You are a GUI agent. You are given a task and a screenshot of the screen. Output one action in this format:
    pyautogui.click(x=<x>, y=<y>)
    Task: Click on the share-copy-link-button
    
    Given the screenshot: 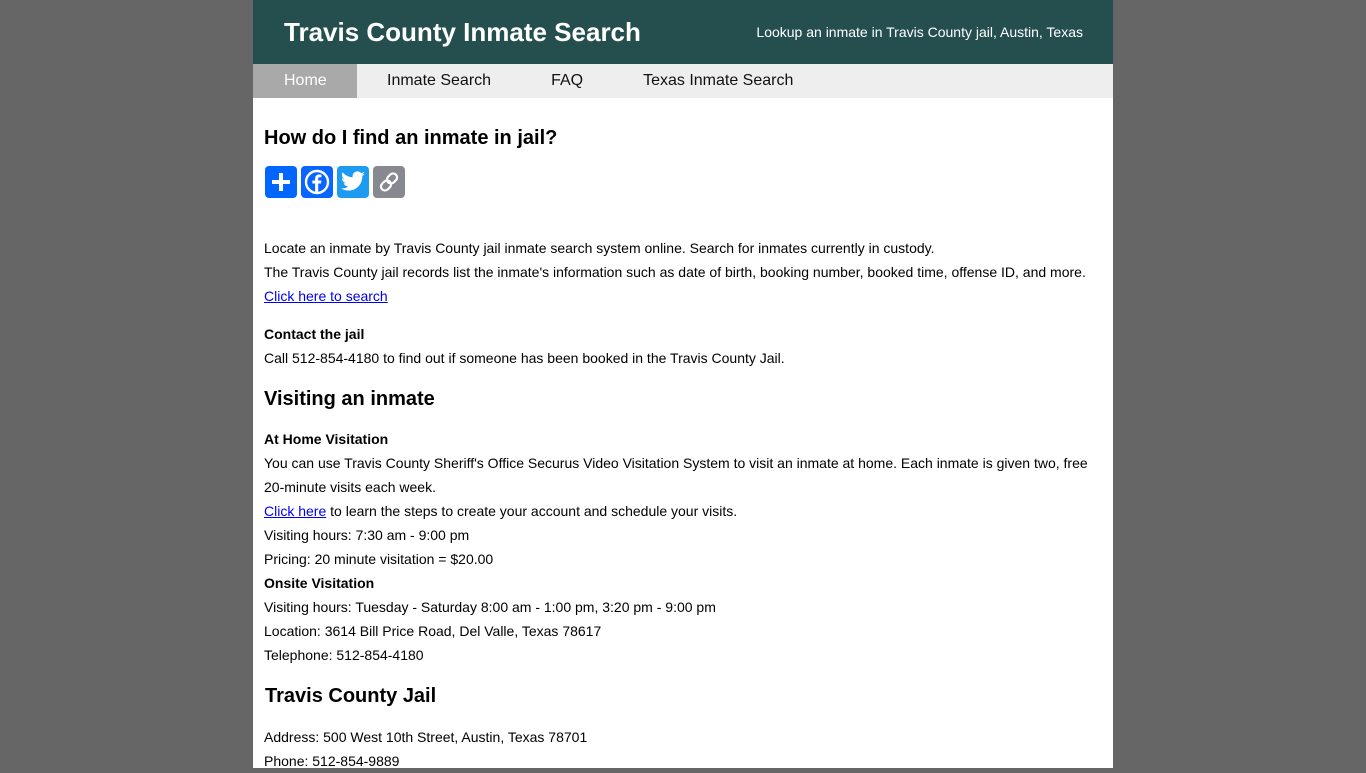 What is the action you would take?
    pyautogui.click(x=389, y=182)
    